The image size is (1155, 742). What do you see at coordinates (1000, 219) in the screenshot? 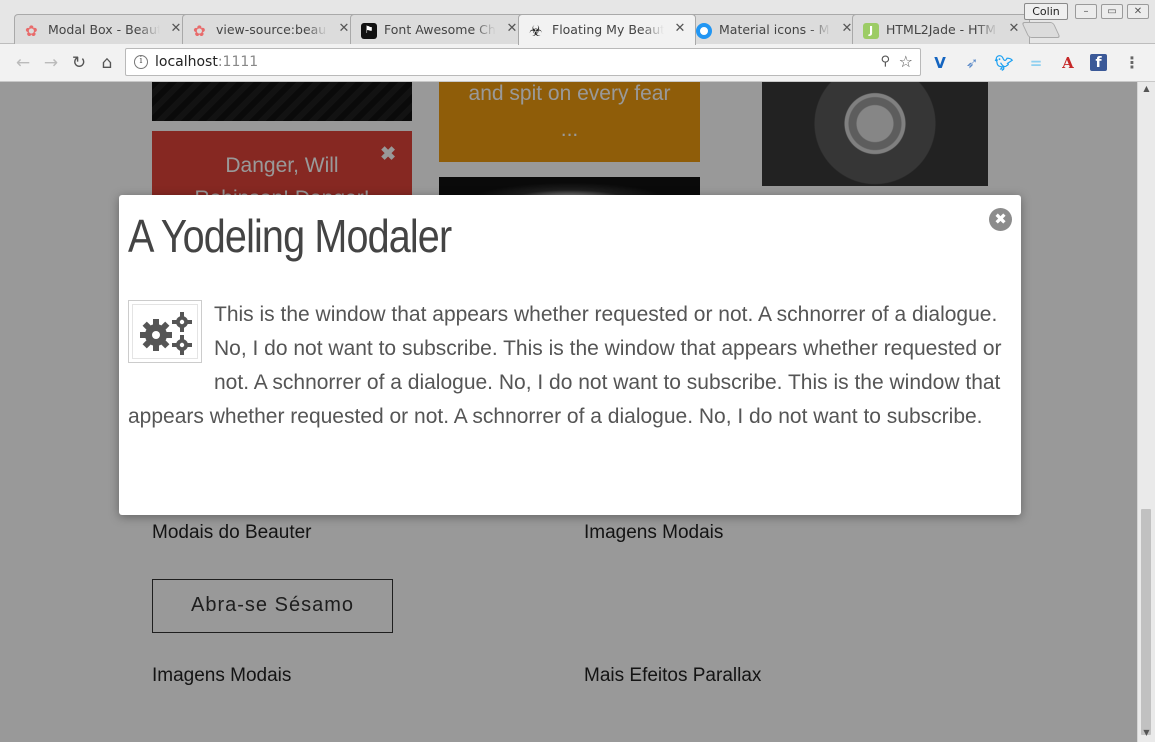
I see `modal-close-icon: ✖` at bounding box center [1000, 219].